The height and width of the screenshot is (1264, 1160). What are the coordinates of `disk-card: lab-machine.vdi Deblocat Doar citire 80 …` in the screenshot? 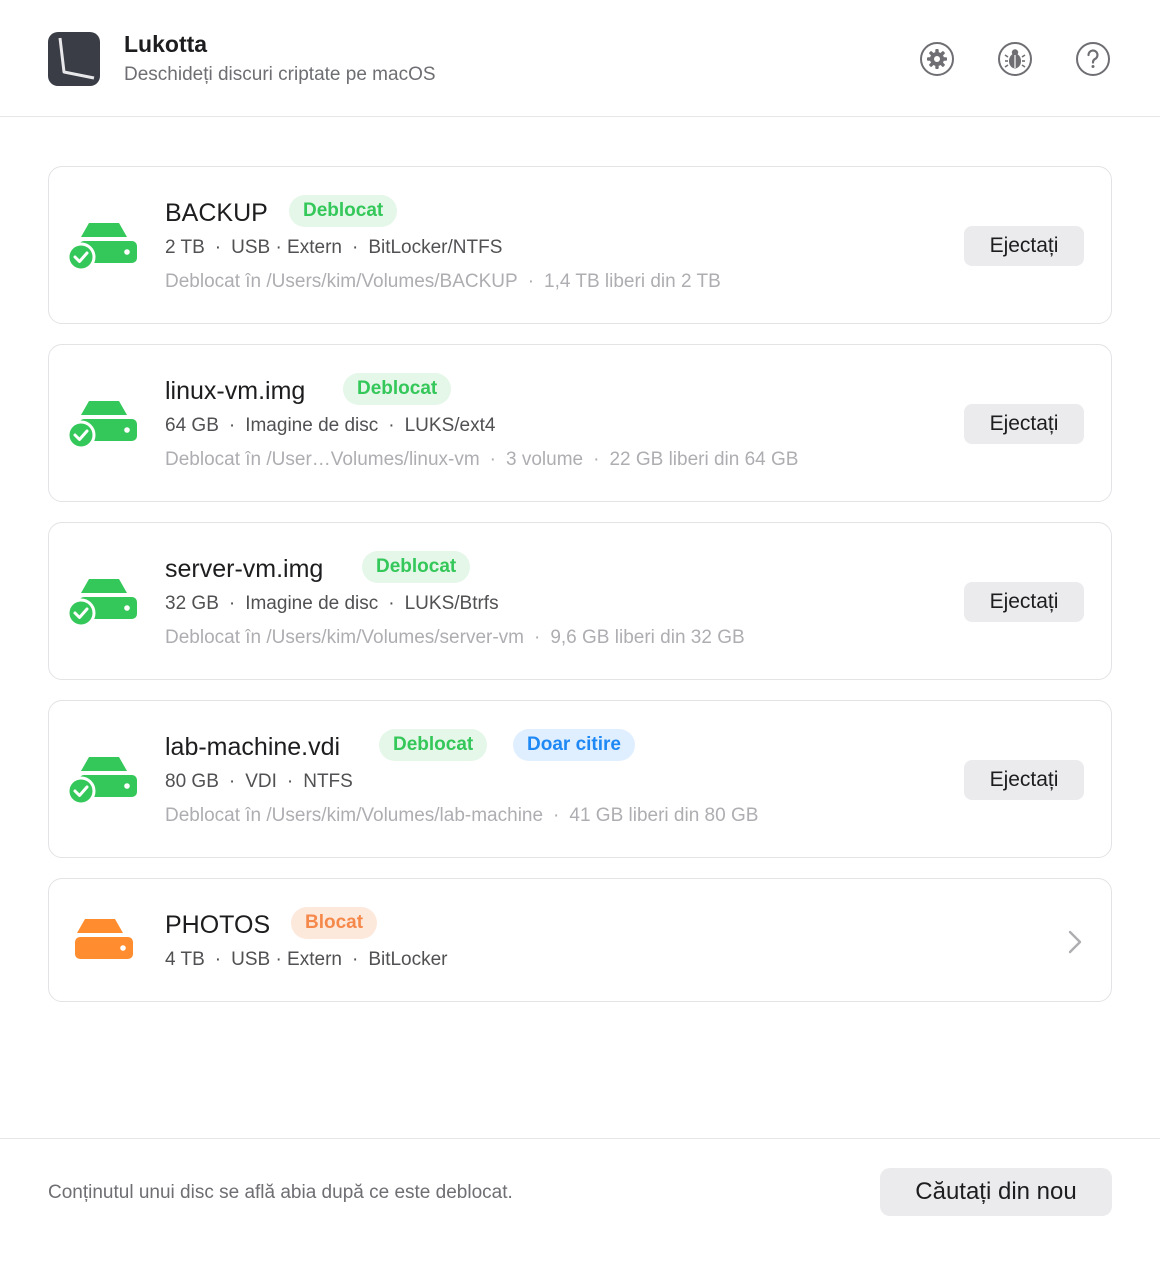 It's located at (580, 779).